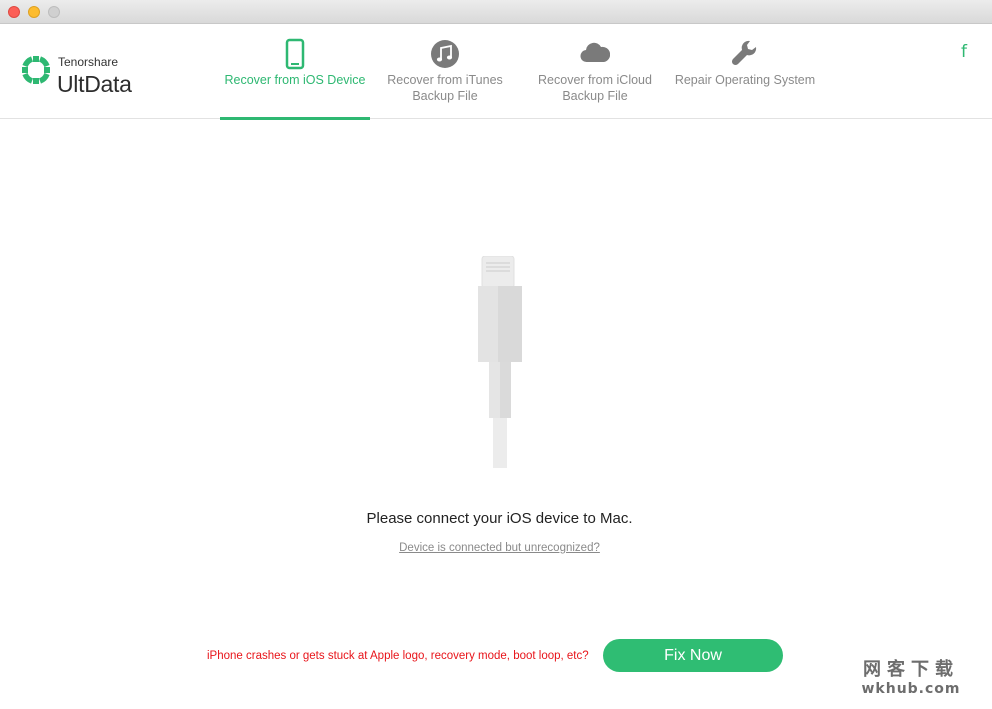 The width and height of the screenshot is (992, 709). What do you see at coordinates (88, 62) in the screenshot?
I see `brand-company: Tenorshare` at bounding box center [88, 62].